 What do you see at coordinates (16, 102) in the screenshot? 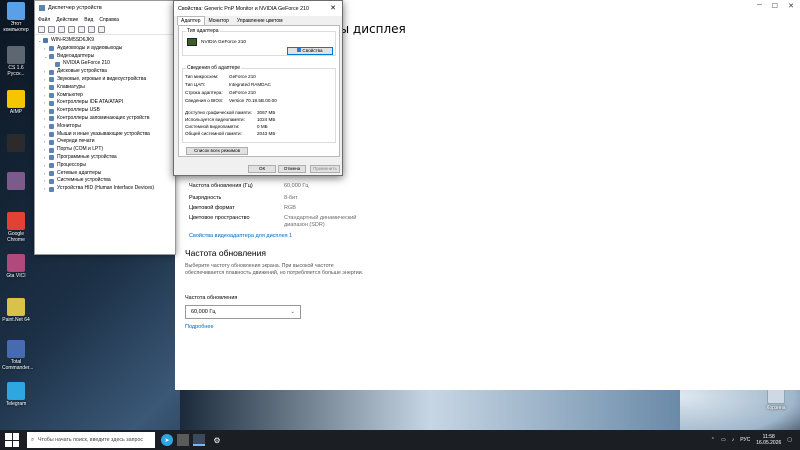
I see `desktop-shortcut: AIMP` at bounding box center [16, 102].